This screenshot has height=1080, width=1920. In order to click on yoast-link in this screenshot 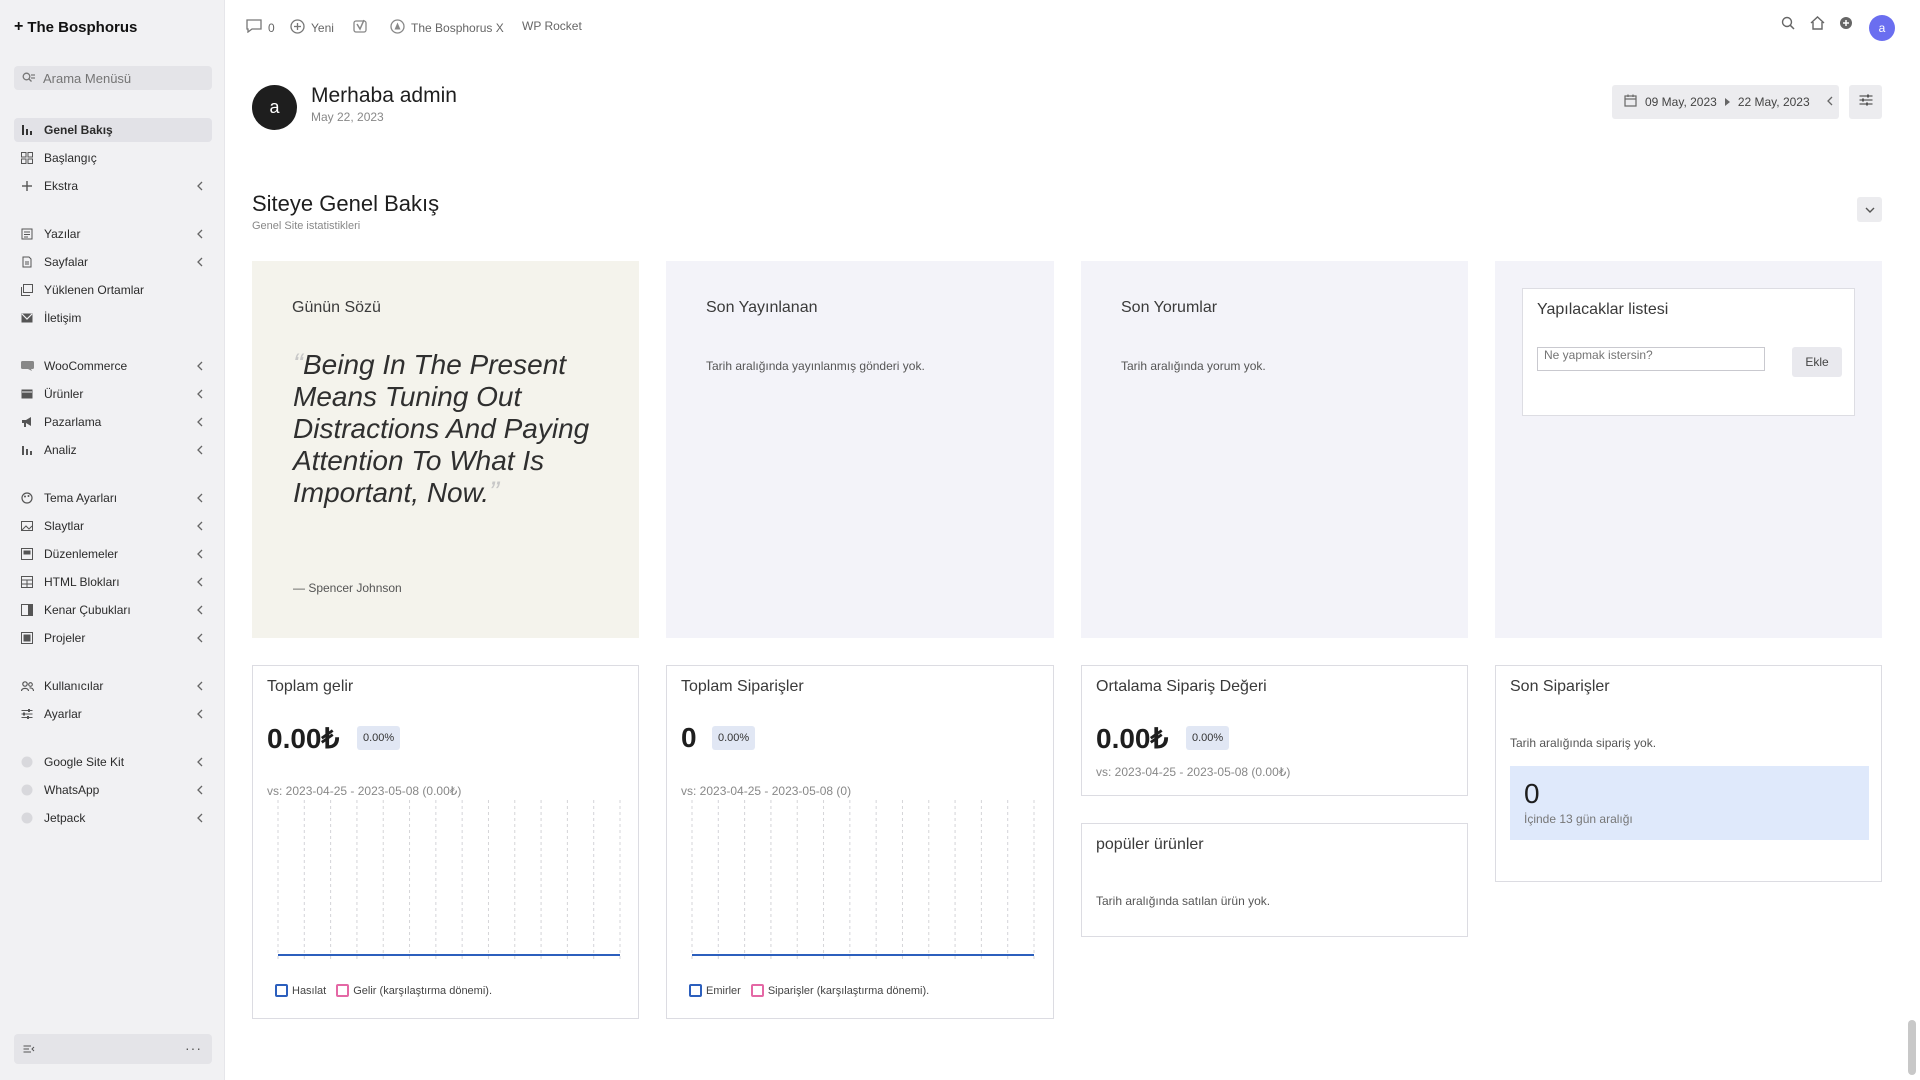, I will do `click(360, 28)`.